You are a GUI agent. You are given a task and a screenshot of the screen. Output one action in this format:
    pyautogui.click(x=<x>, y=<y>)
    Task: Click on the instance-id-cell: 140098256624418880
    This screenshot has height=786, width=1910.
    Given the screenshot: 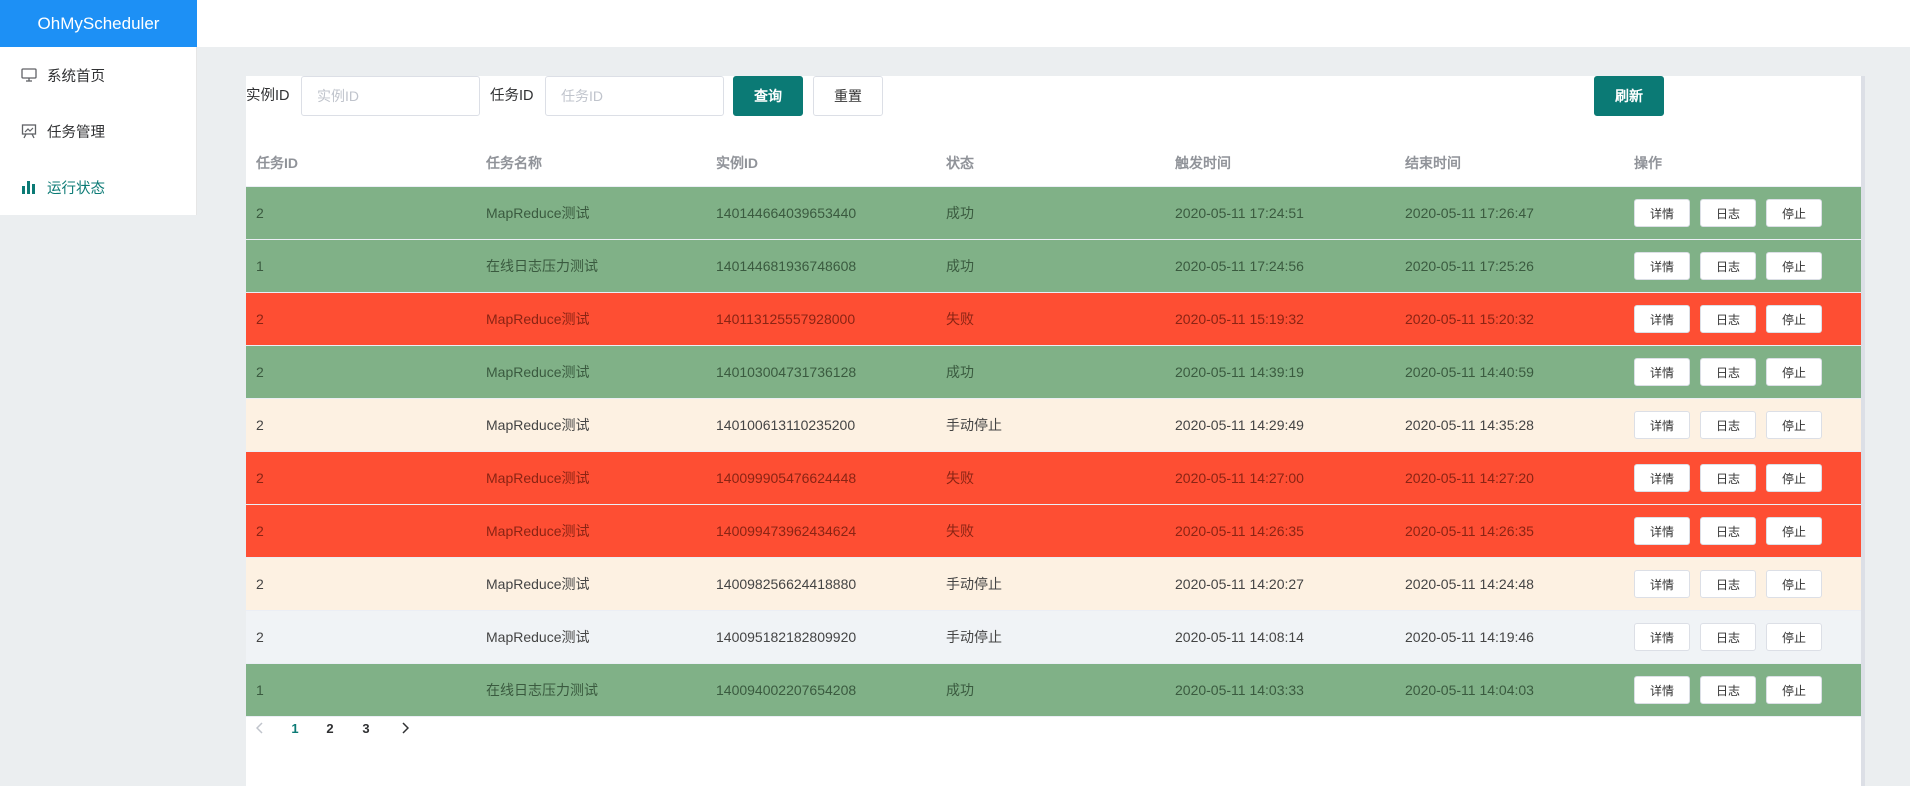 What is the action you would take?
    pyautogui.click(x=786, y=584)
    